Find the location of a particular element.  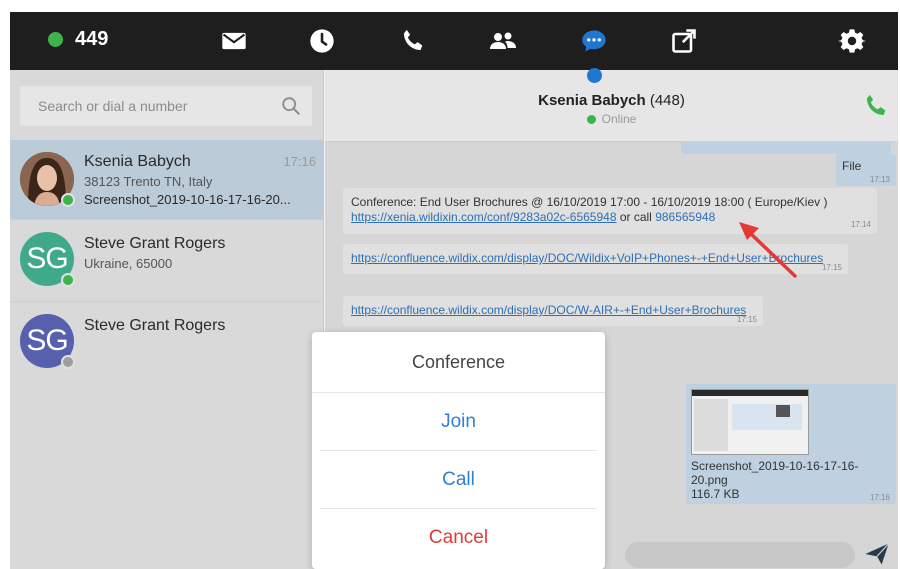

chat-status: Online is located at coordinates (611, 119).